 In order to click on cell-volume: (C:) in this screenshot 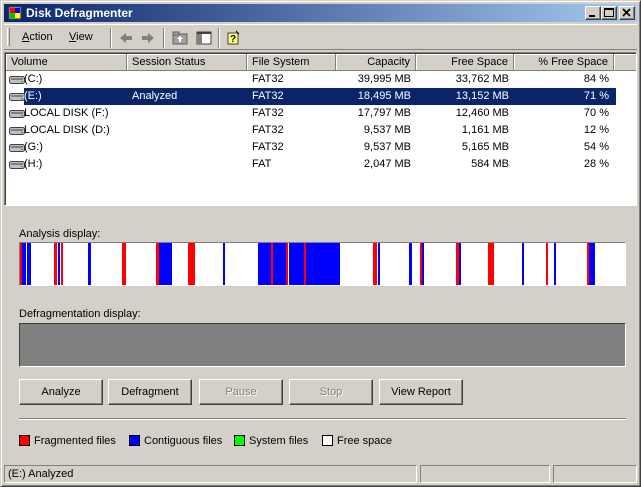, I will do `click(33, 79)`.